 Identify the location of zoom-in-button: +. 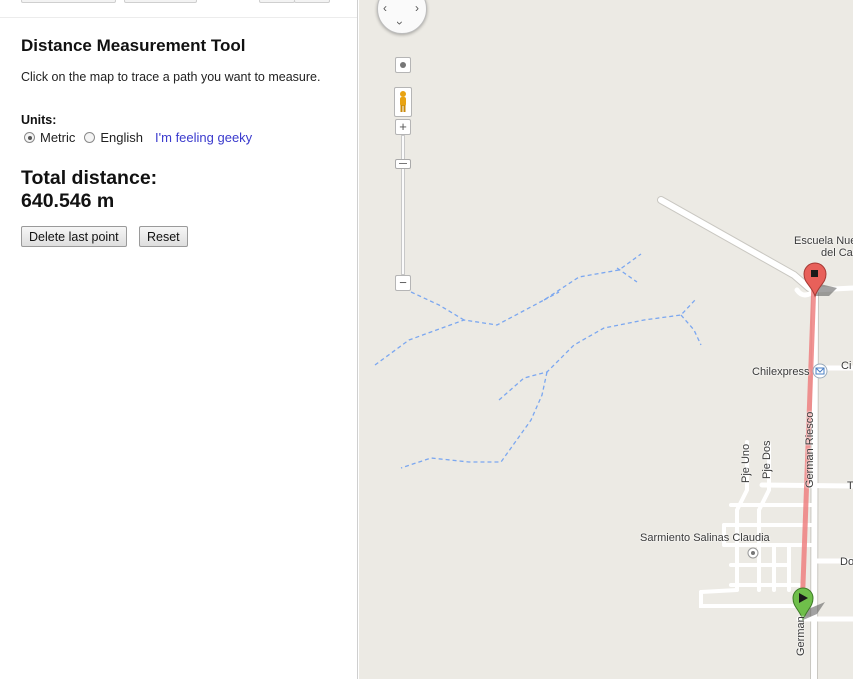
(403, 127).